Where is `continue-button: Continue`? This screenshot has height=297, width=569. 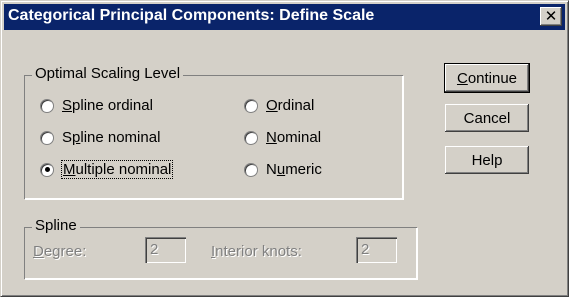 continue-button: Continue is located at coordinates (487, 78).